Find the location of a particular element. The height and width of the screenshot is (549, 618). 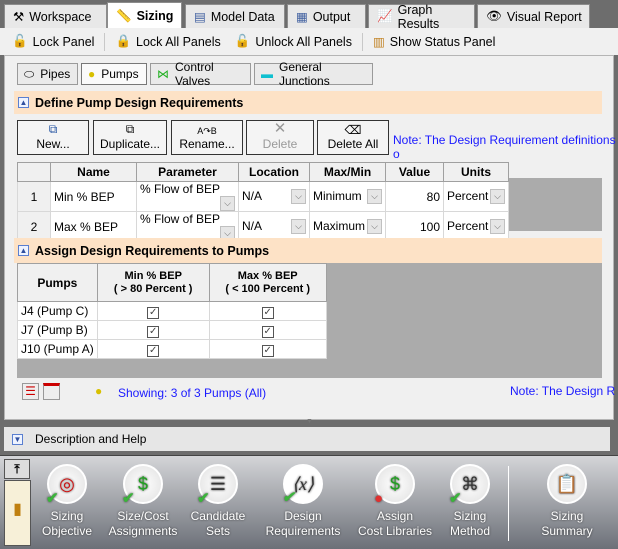

function-icon: ⟨x⟩ ✔ is located at coordinates (302, 485).